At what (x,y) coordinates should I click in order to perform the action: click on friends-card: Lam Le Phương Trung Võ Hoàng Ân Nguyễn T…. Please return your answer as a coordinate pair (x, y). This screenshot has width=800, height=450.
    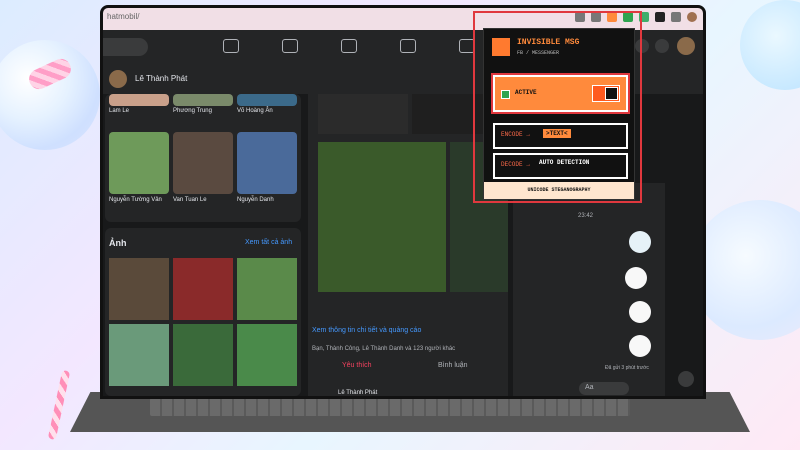
    Looking at the image, I should click on (203, 158).